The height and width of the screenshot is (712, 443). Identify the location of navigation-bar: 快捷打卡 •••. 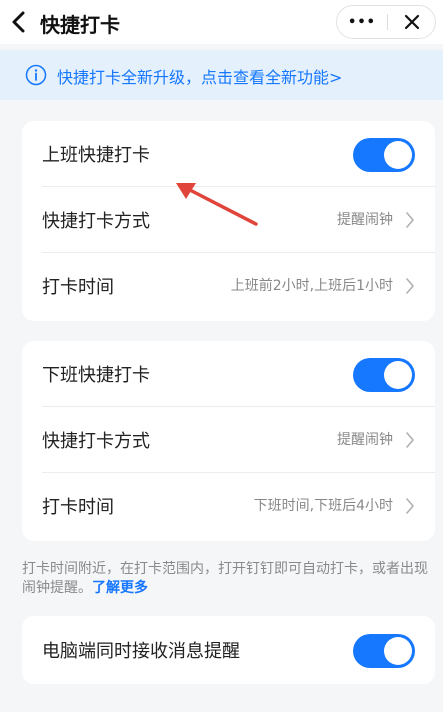
(221, 22).